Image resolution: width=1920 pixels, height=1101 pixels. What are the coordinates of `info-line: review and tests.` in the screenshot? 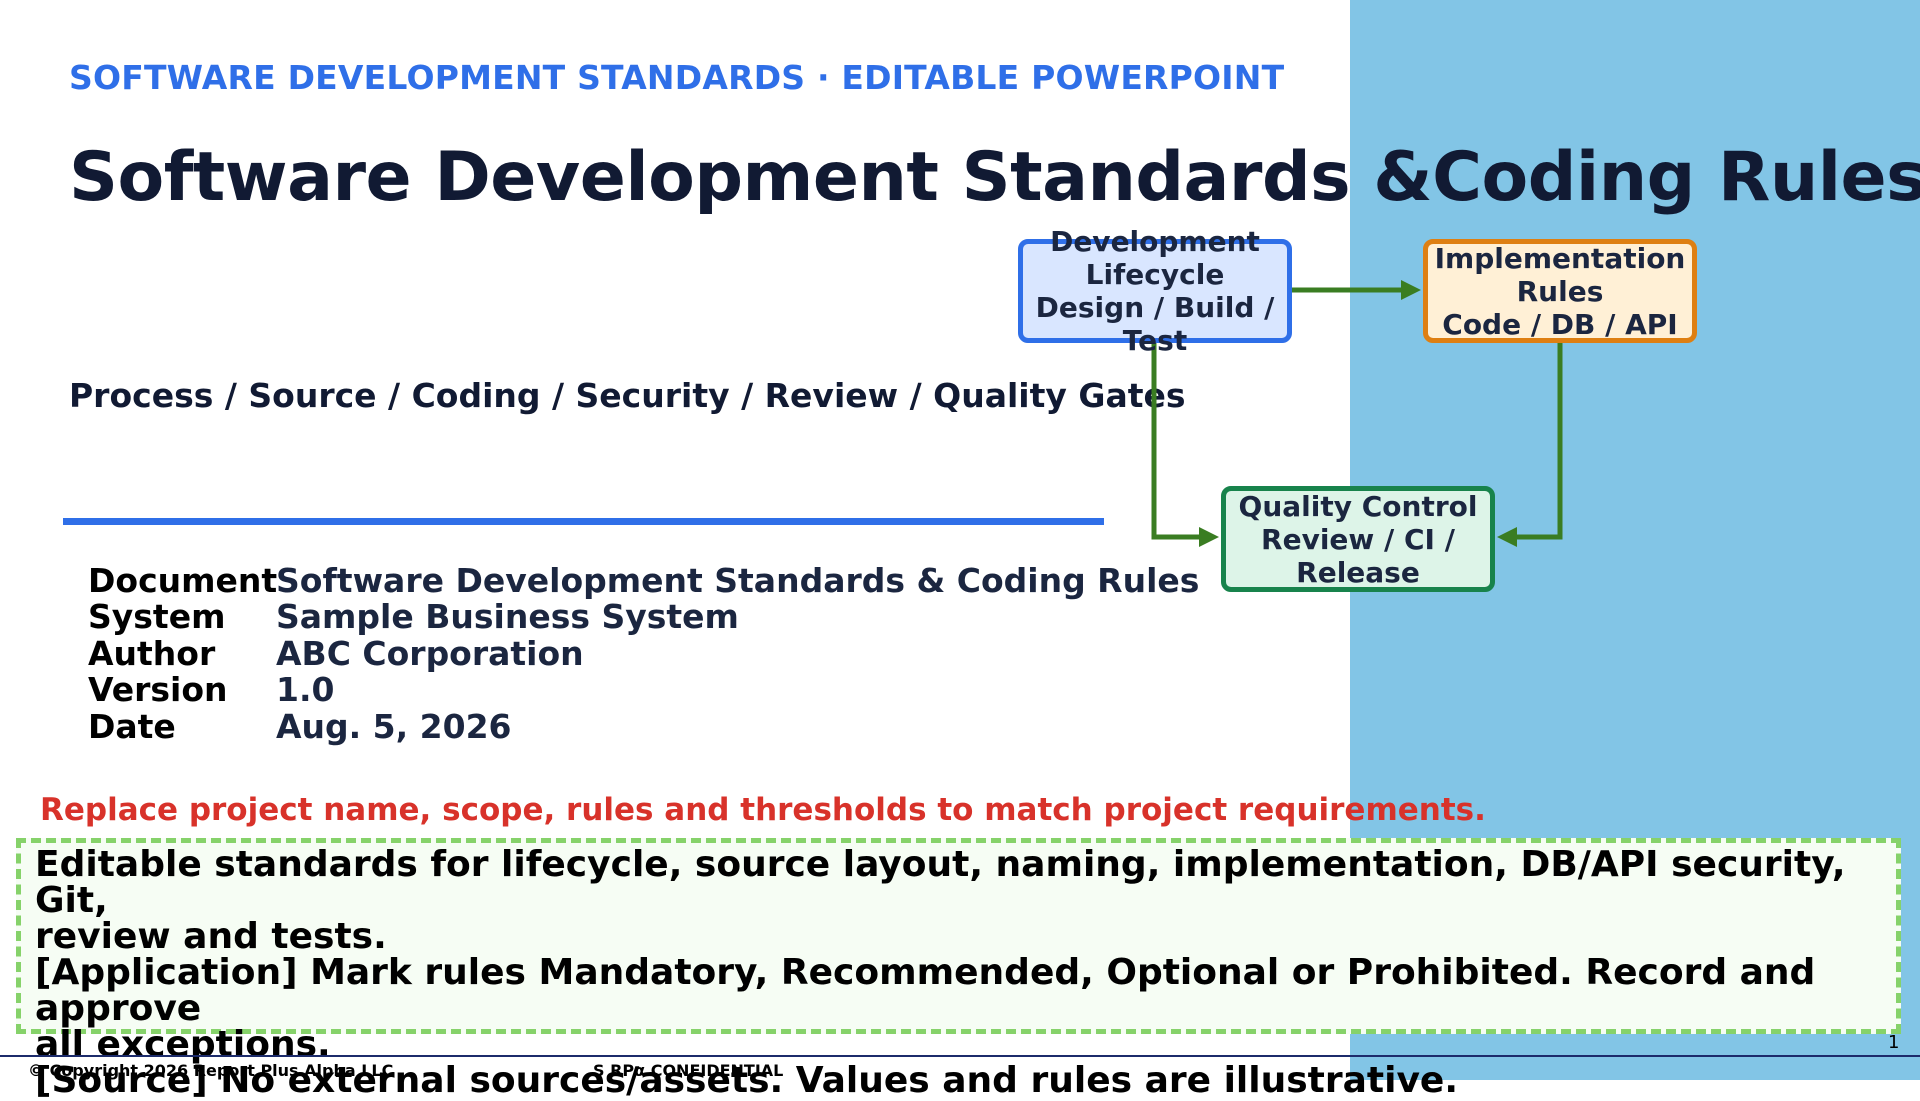 It's located at (211, 936).